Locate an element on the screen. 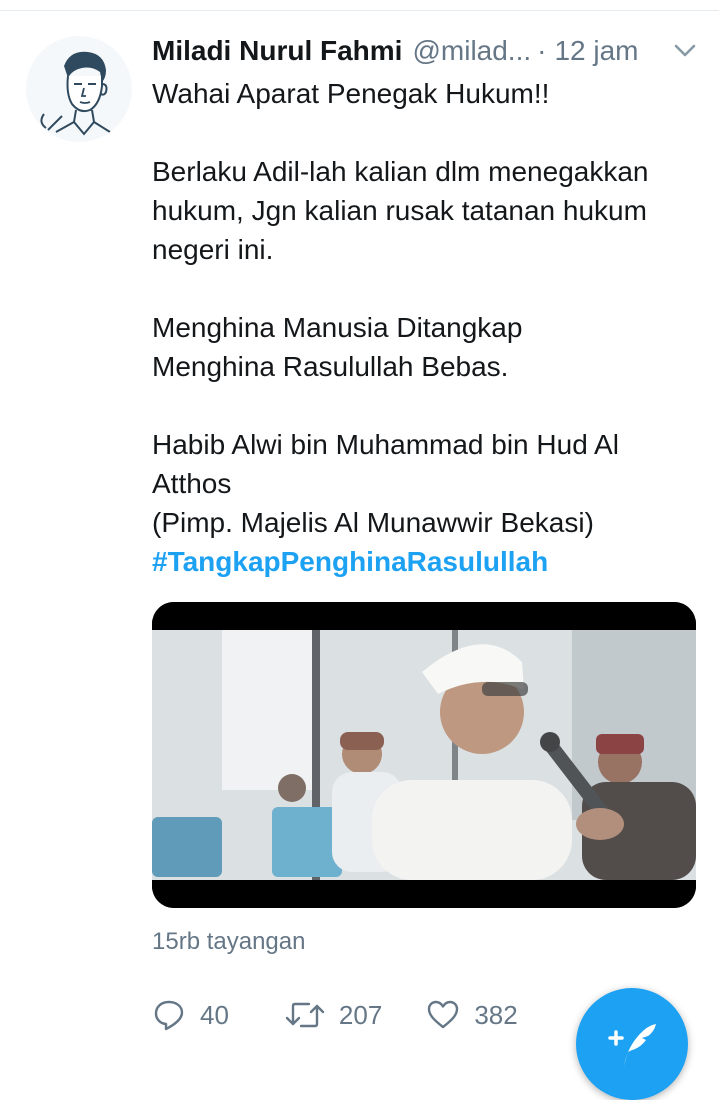  tweet-header: Miladi Nurul Fahmi @milad... · 12 jam is located at coordinates (412, 51).